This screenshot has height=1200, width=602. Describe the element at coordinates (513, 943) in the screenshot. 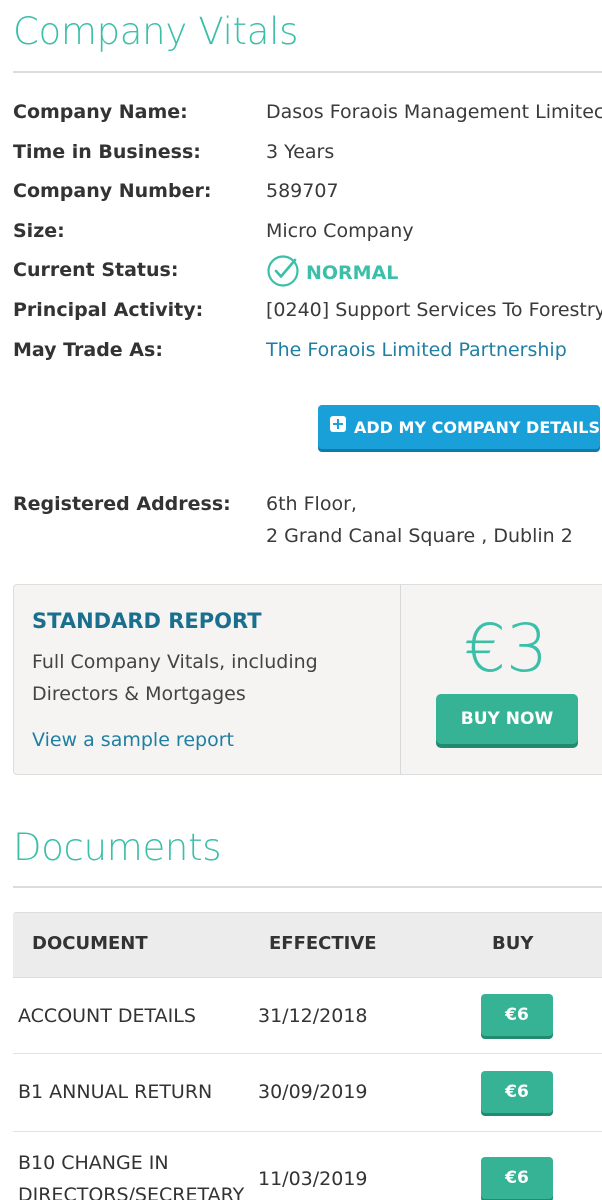

I see `column-header-buy: BUY` at that location.